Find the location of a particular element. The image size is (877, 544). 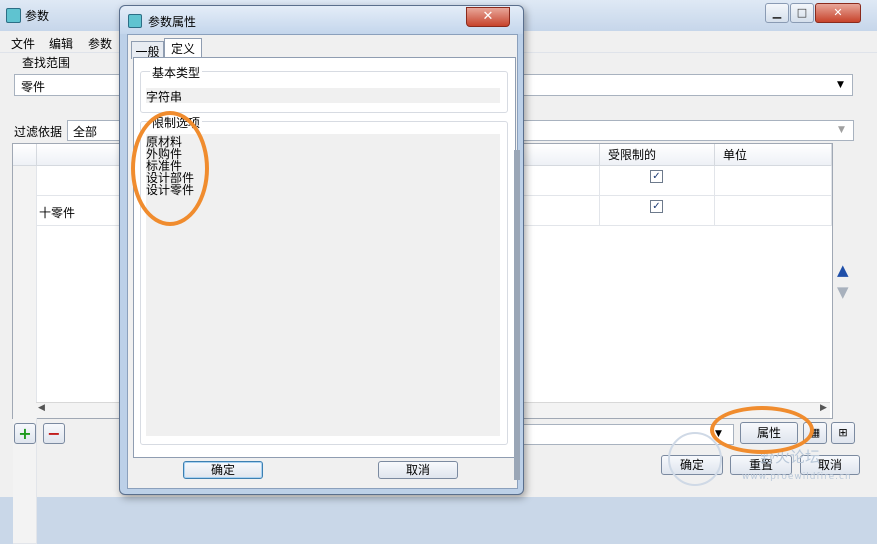

move-up-icon: ▲ is located at coordinates (843, 270).